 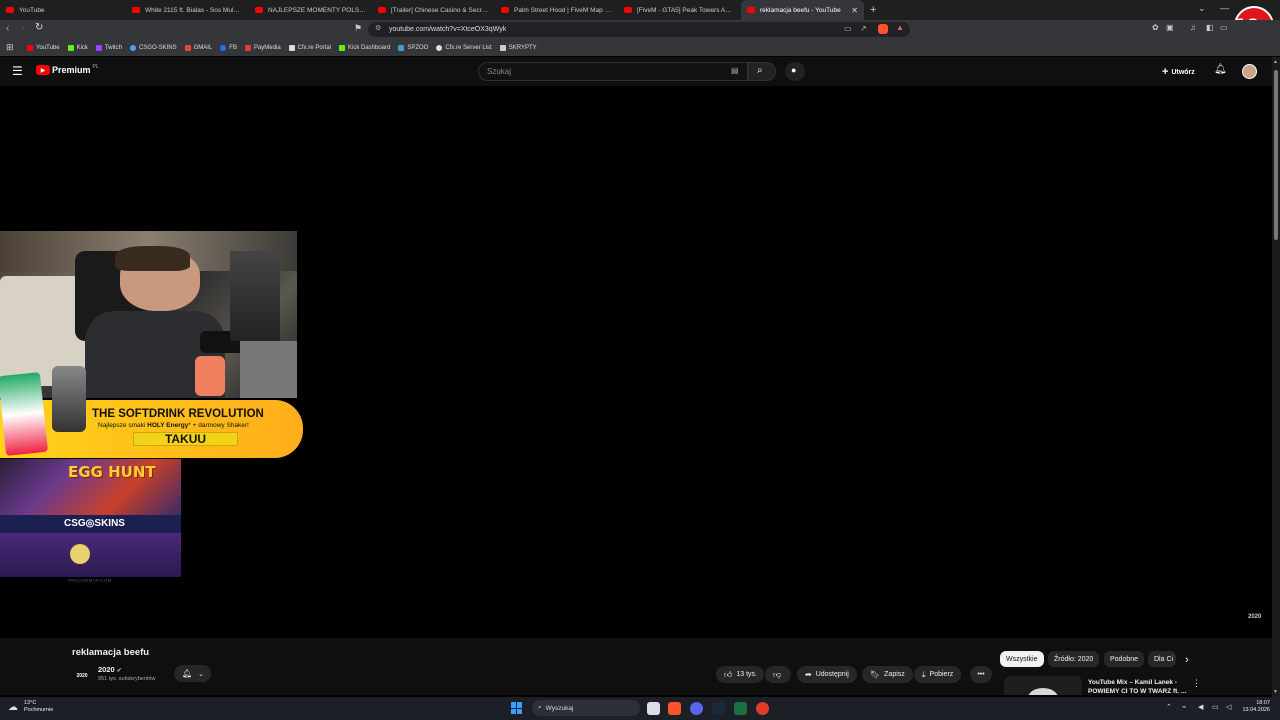 What do you see at coordinates (795, 71) in the screenshot?
I see `voice-search-button: ●` at bounding box center [795, 71].